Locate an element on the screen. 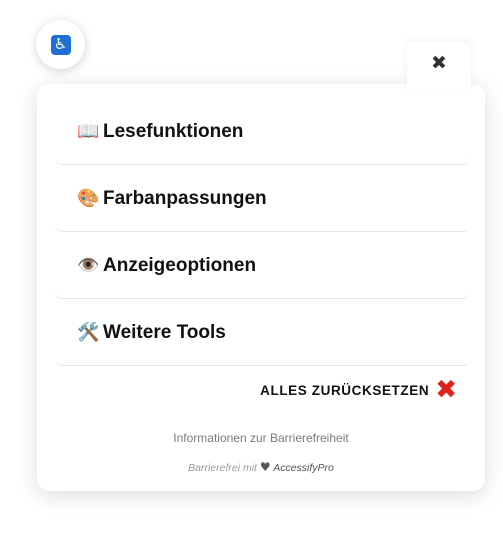 The height and width of the screenshot is (536, 503). section-more-tools: 🛠️ Weitere Tools is located at coordinates (263, 333).